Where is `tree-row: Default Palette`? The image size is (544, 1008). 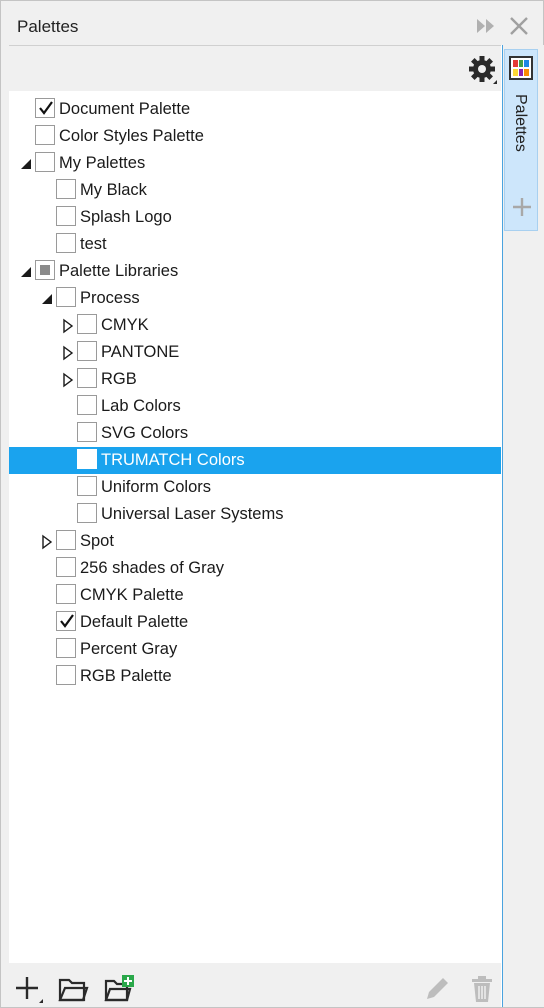
tree-row: Default Palette is located at coordinates (255, 622).